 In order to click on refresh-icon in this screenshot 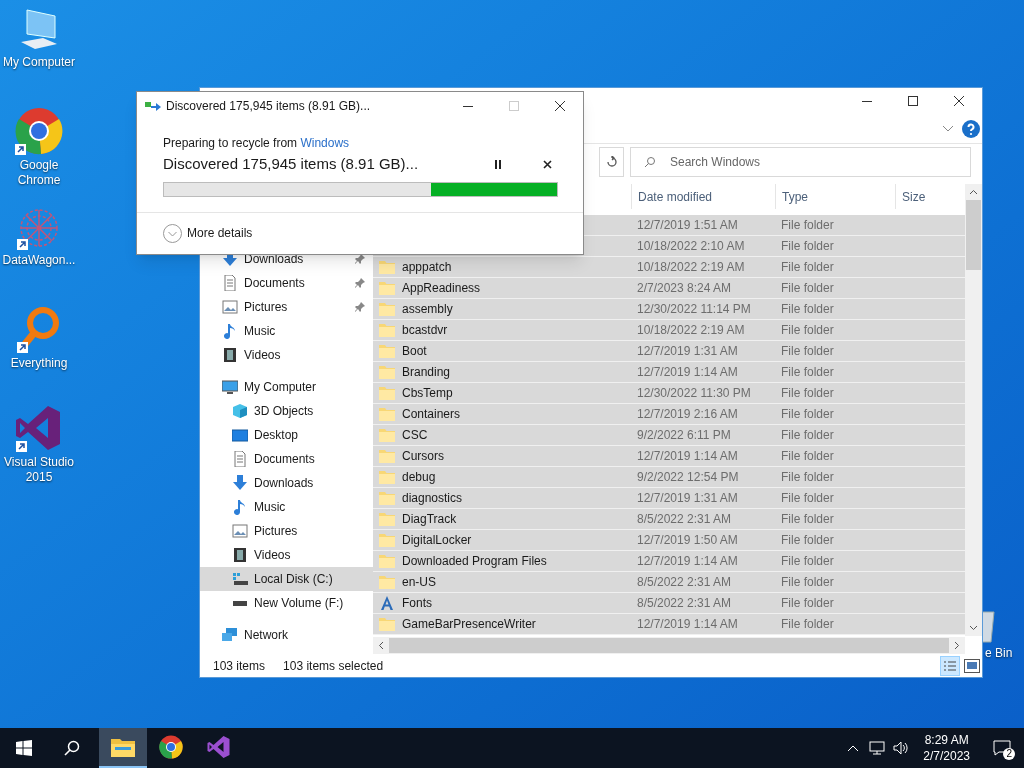, I will do `click(611, 161)`.